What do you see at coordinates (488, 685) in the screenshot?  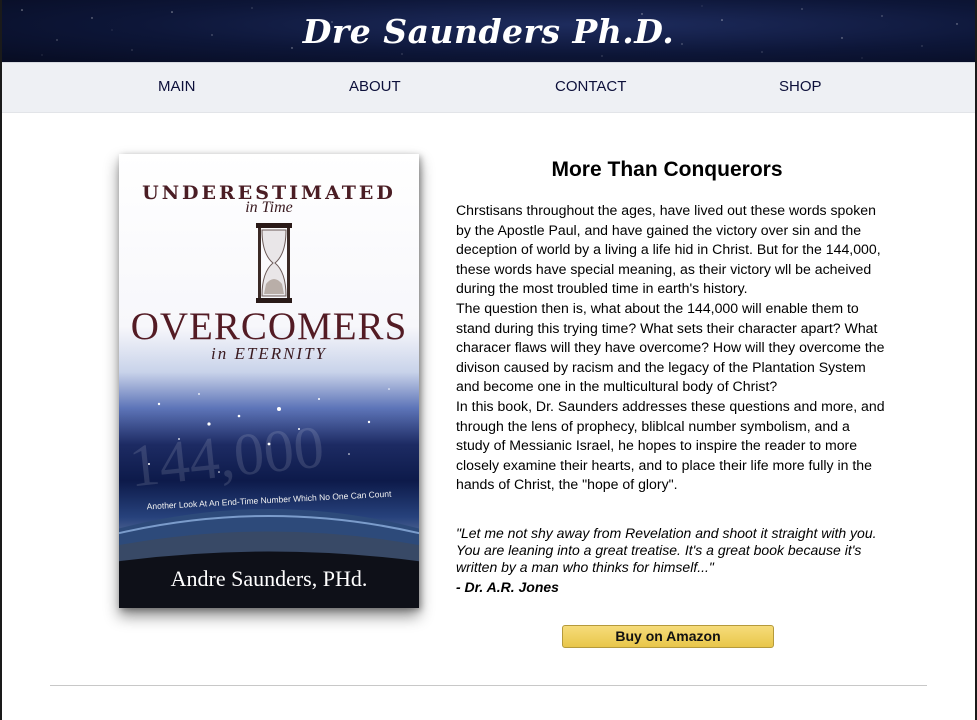 I see `section-divider` at bounding box center [488, 685].